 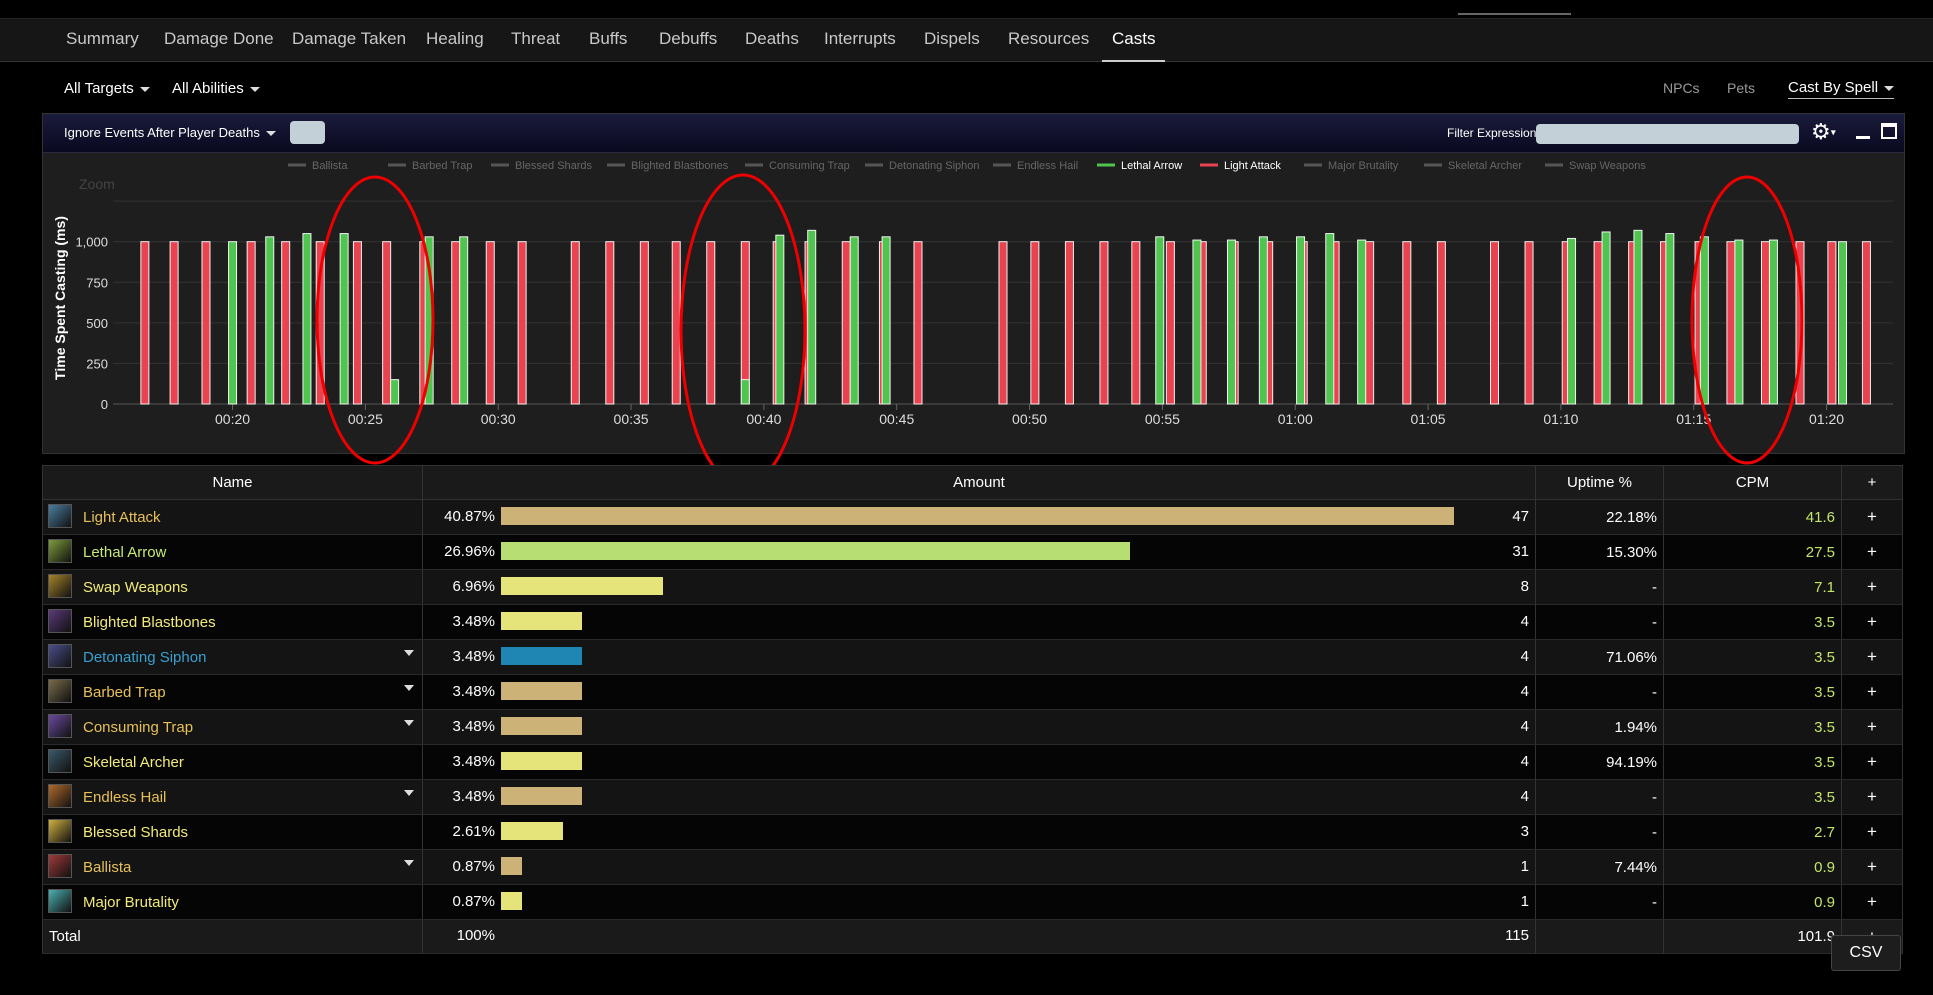 I want to click on spell-name: Barbed Trap, so click(x=124, y=692).